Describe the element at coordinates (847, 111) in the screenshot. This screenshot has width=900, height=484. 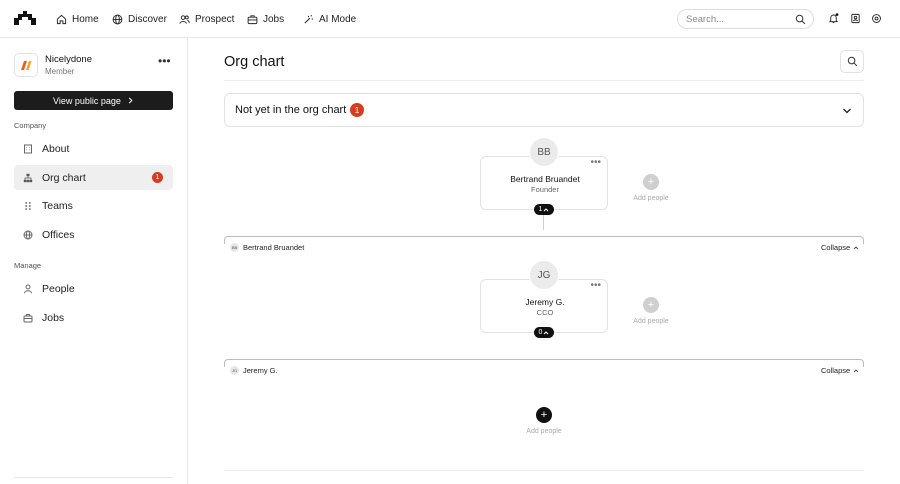
I see `chevron-down-icon` at that location.